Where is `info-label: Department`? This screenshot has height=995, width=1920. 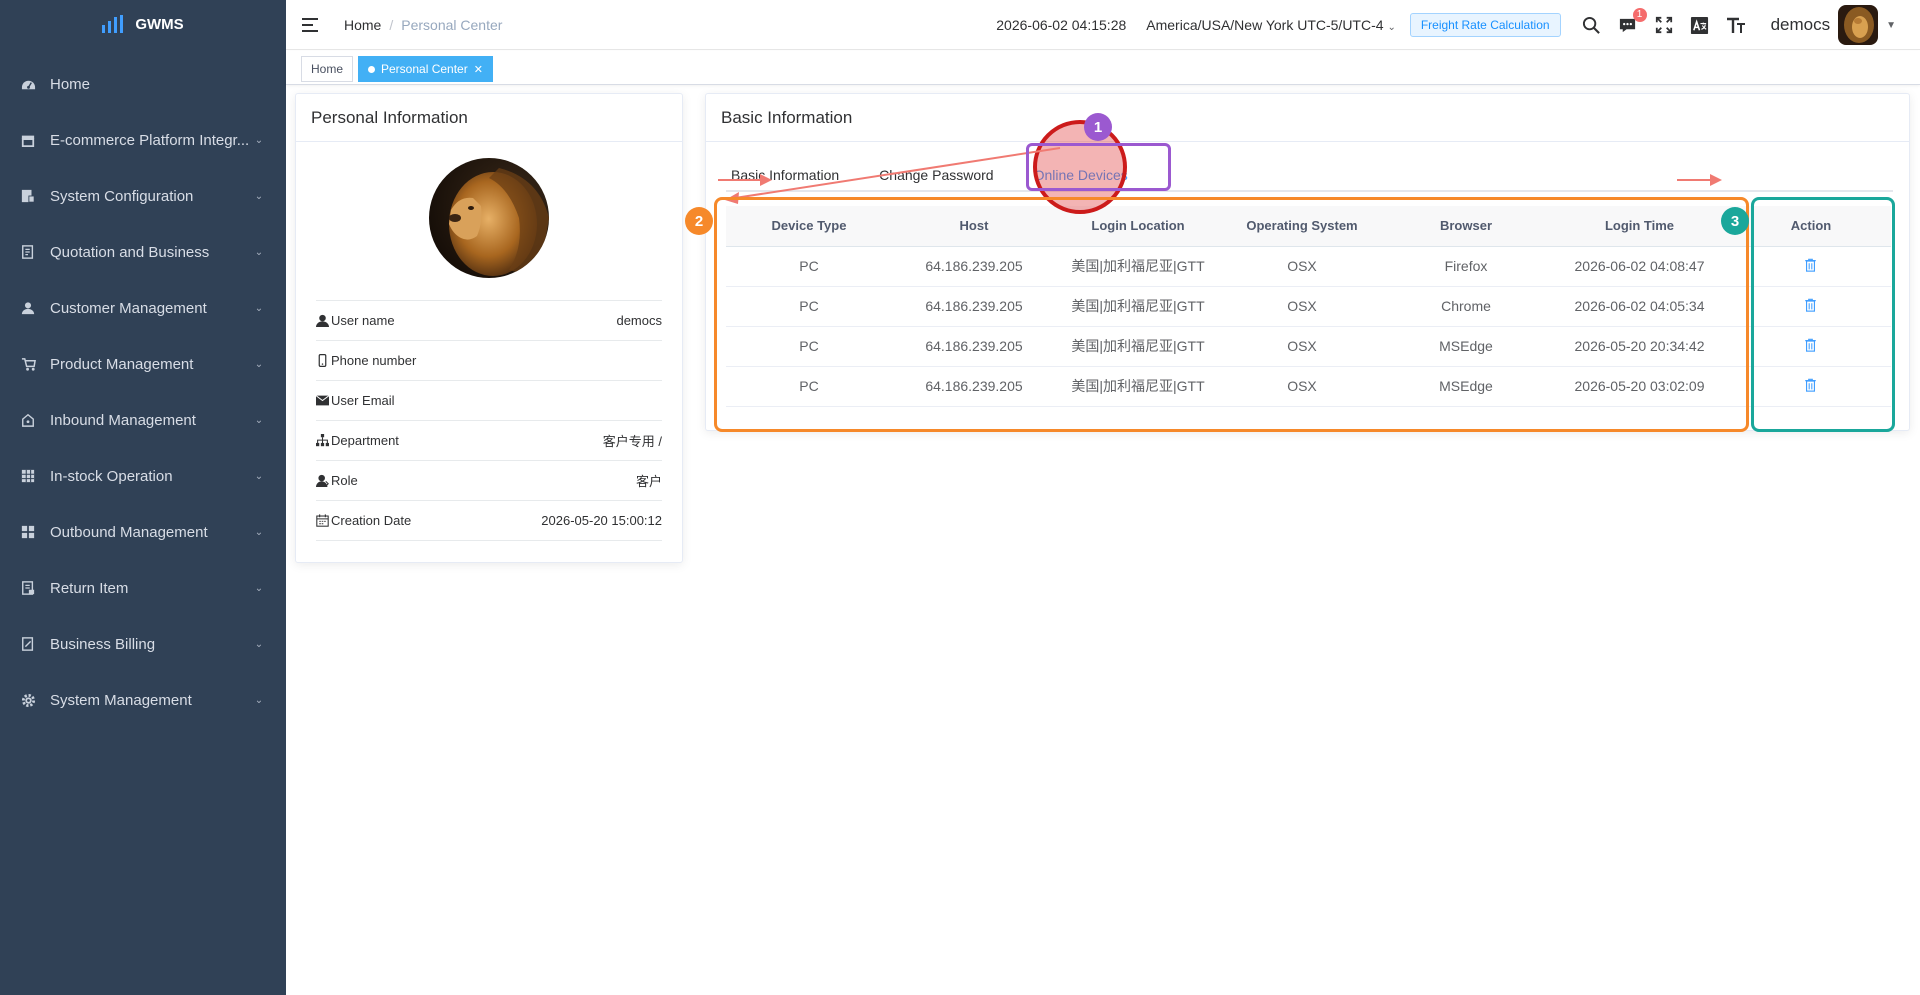
info-label: Department is located at coordinates (365, 440).